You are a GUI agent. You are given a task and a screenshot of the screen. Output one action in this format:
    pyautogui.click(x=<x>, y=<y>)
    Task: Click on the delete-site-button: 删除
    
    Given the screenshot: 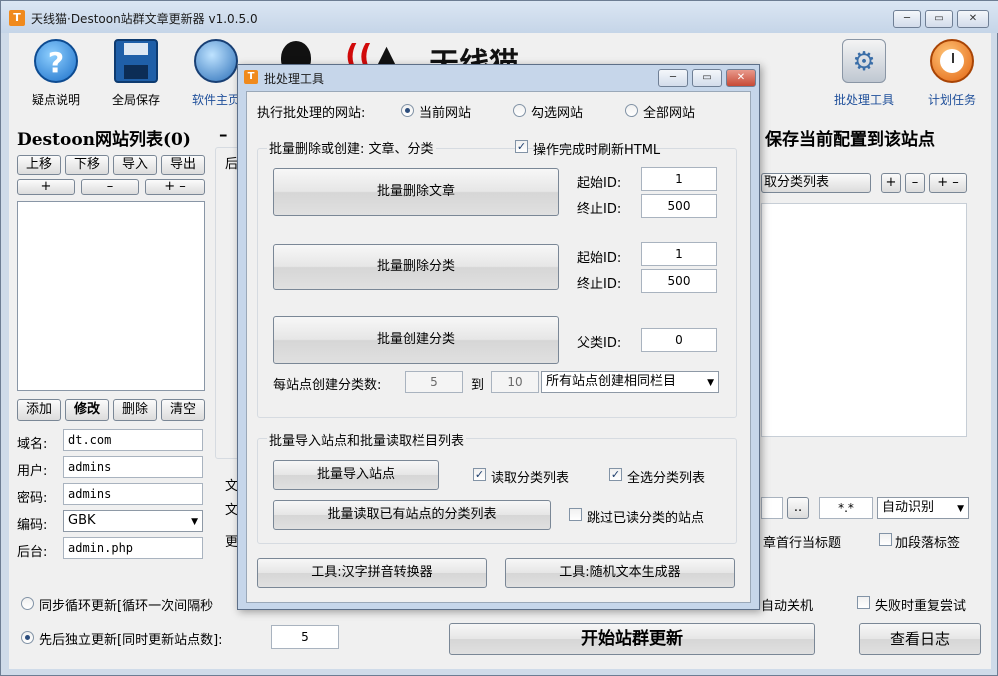 What is the action you would take?
    pyautogui.click(x=135, y=410)
    